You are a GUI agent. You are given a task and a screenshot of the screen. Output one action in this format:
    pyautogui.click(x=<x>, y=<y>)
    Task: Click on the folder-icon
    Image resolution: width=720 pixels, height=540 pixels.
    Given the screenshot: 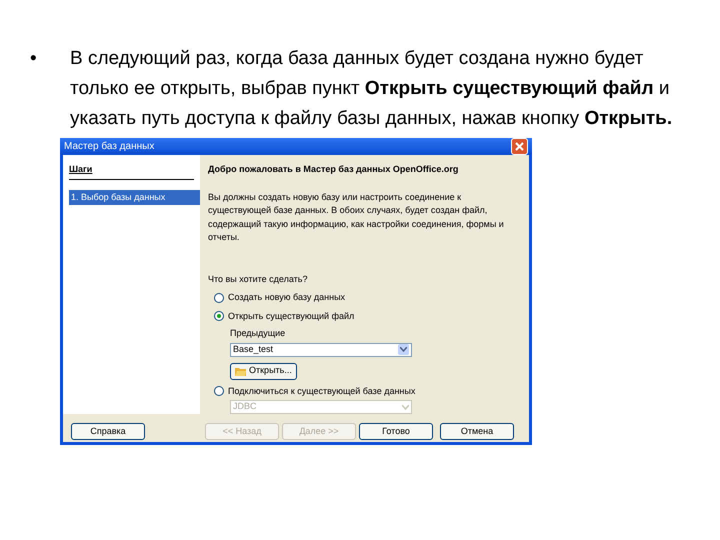 What is the action you would take?
    pyautogui.click(x=240, y=371)
    